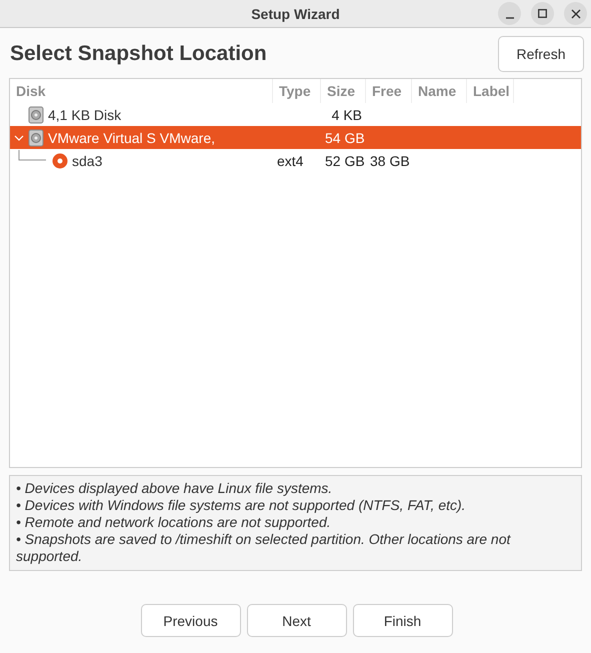 The image size is (591, 653). I want to click on close-icon, so click(575, 13).